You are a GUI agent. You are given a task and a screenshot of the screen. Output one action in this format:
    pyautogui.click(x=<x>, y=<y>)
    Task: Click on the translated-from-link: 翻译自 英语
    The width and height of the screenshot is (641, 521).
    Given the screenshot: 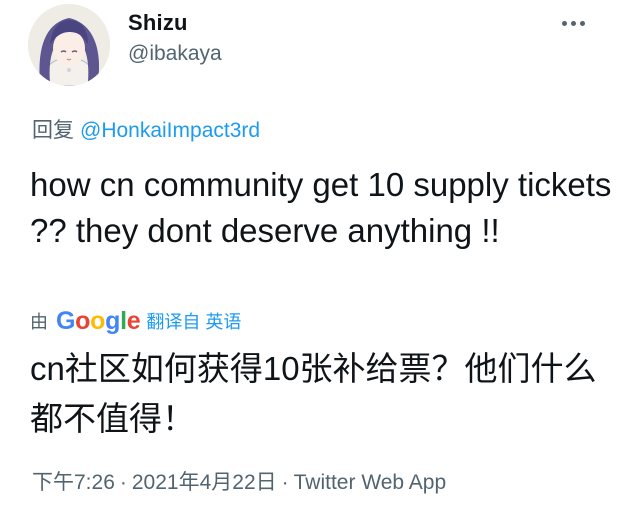 What is the action you would take?
    pyautogui.click(x=193, y=321)
    